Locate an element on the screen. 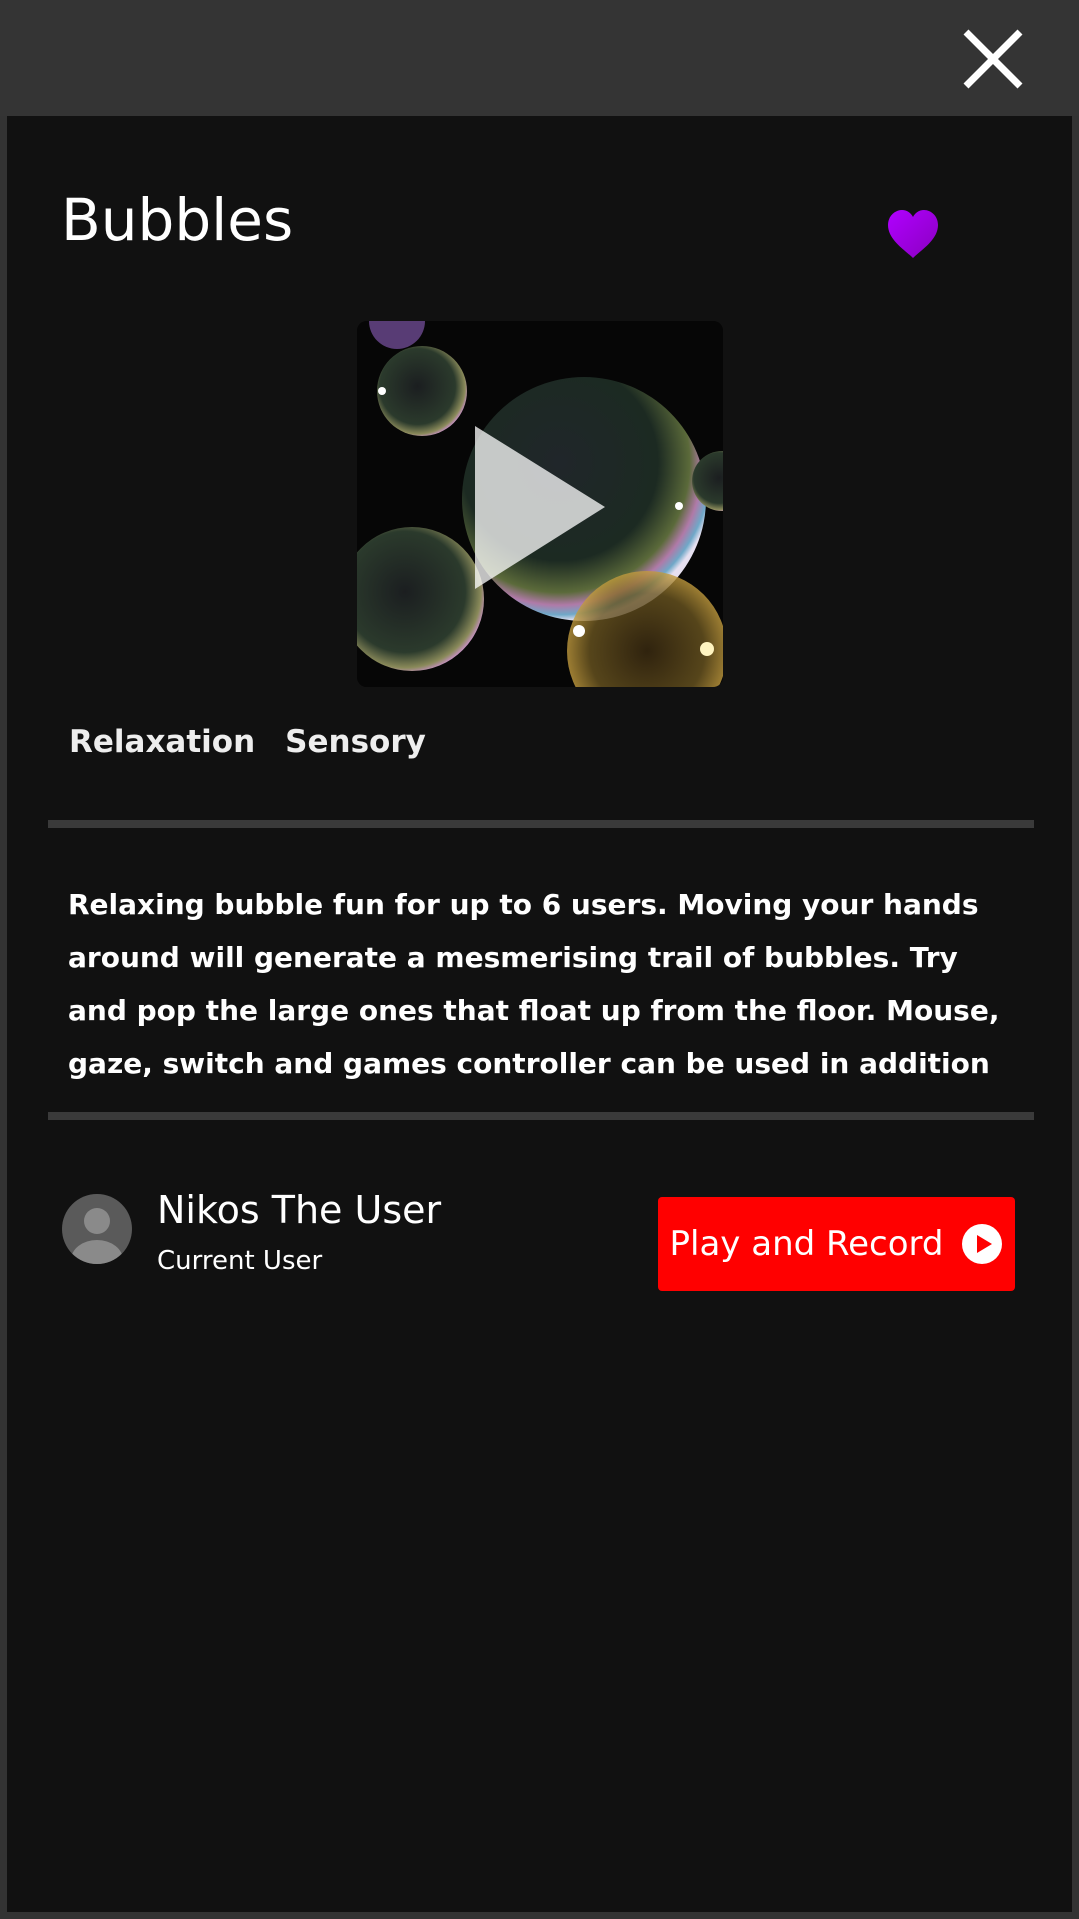 The width and height of the screenshot is (1079, 1919). favorite-button is located at coordinates (913, 234).